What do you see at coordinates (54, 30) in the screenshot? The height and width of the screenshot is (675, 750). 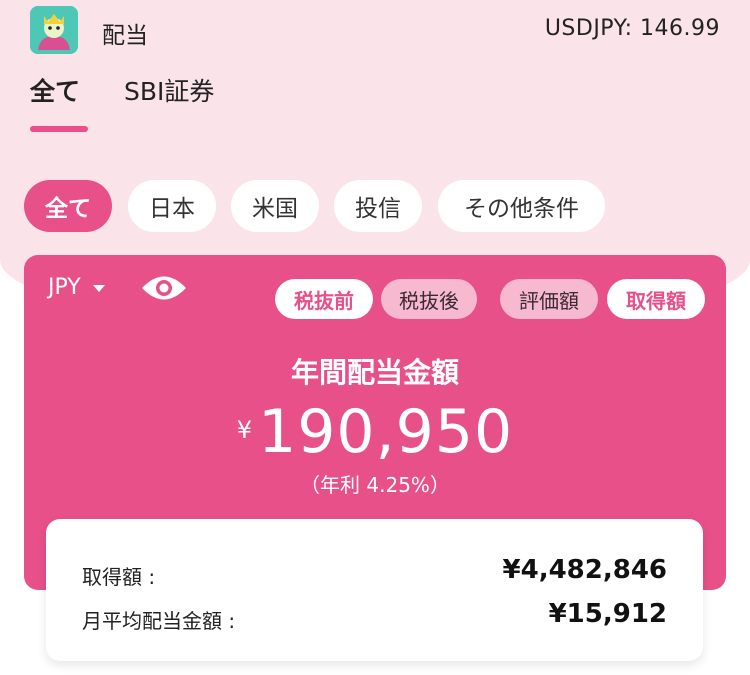 I see `app-logo-icon` at bounding box center [54, 30].